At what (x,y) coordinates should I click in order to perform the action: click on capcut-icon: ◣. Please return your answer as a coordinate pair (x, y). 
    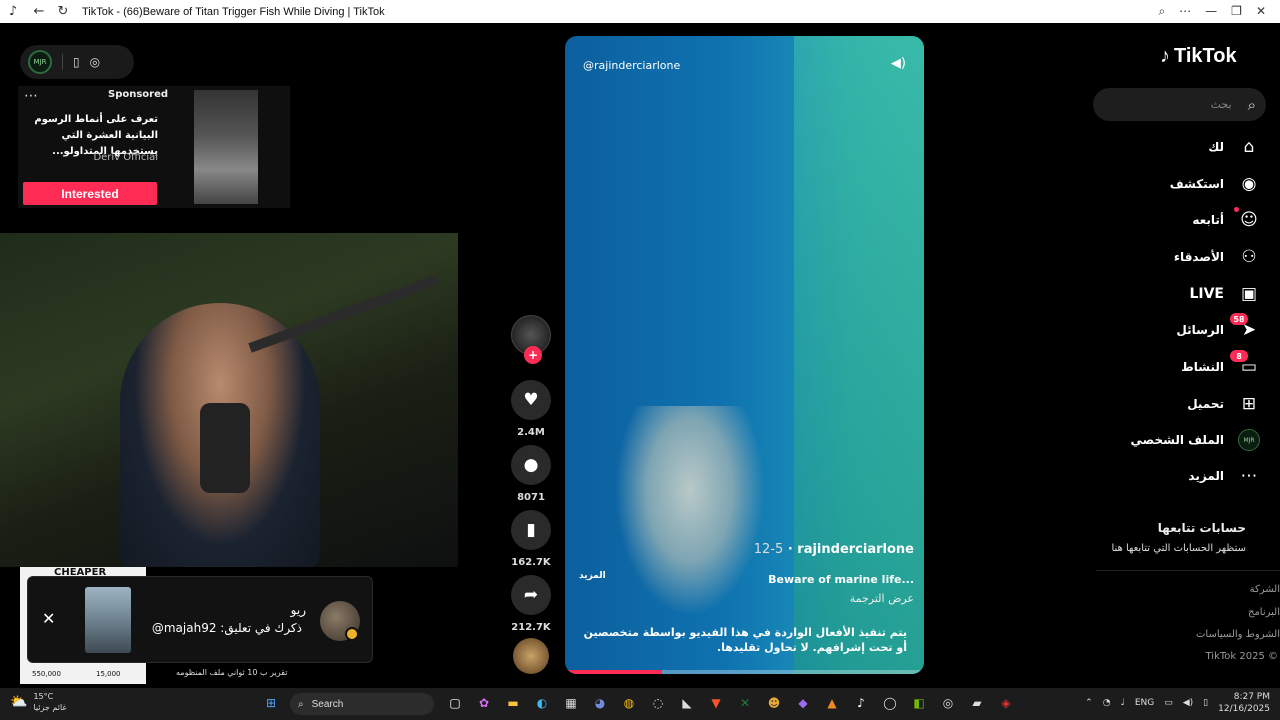
    Looking at the image, I should click on (687, 703).